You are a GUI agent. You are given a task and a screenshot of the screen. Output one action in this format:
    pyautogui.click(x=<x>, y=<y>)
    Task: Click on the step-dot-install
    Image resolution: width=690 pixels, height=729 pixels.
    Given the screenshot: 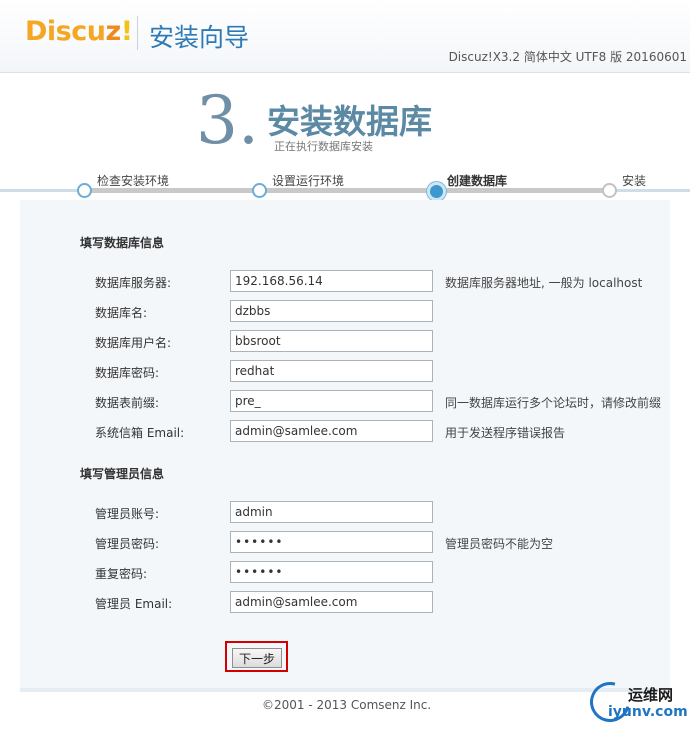 What is the action you would take?
    pyautogui.click(x=609, y=190)
    